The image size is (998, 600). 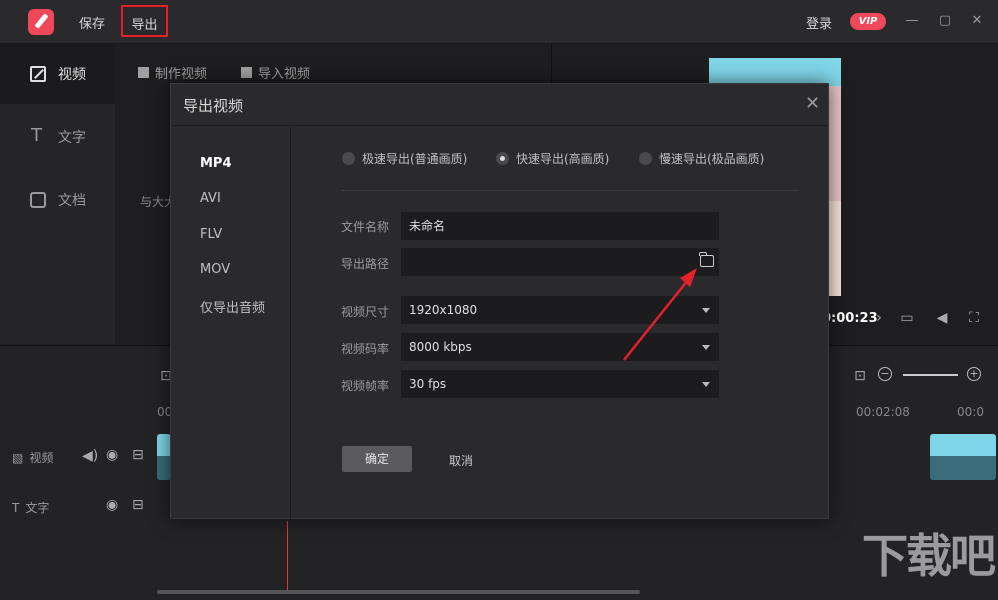 What do you see at coordinates (210, 198) in the screenshot?
I see `format-avi: AVI` at bounding box center [210, 198].